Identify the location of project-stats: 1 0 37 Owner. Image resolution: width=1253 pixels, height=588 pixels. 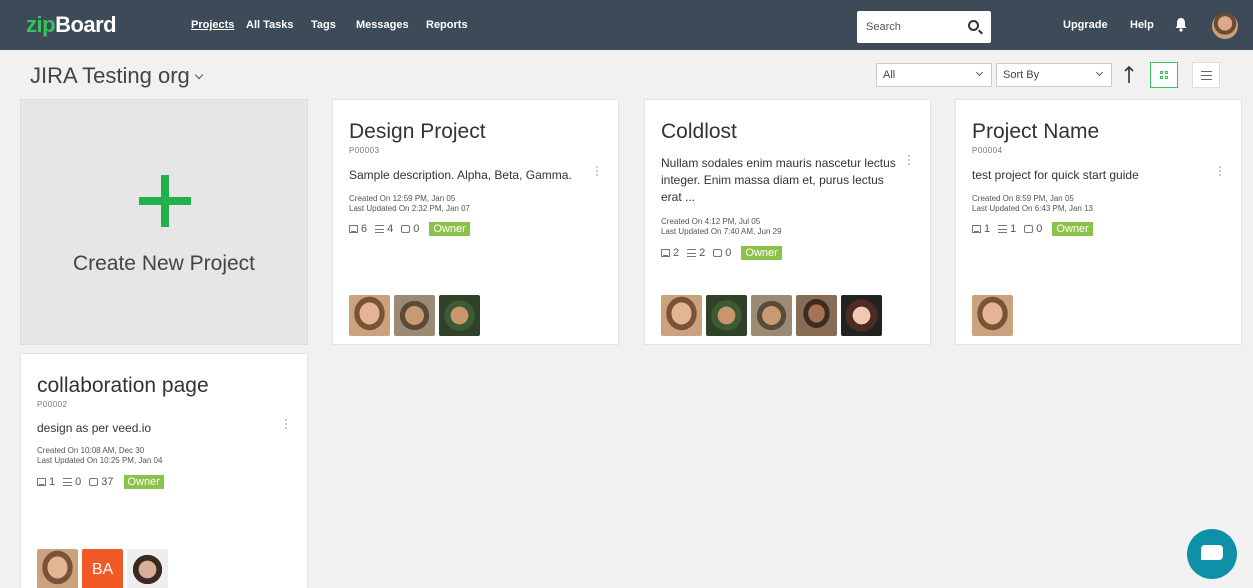
(100, 482).